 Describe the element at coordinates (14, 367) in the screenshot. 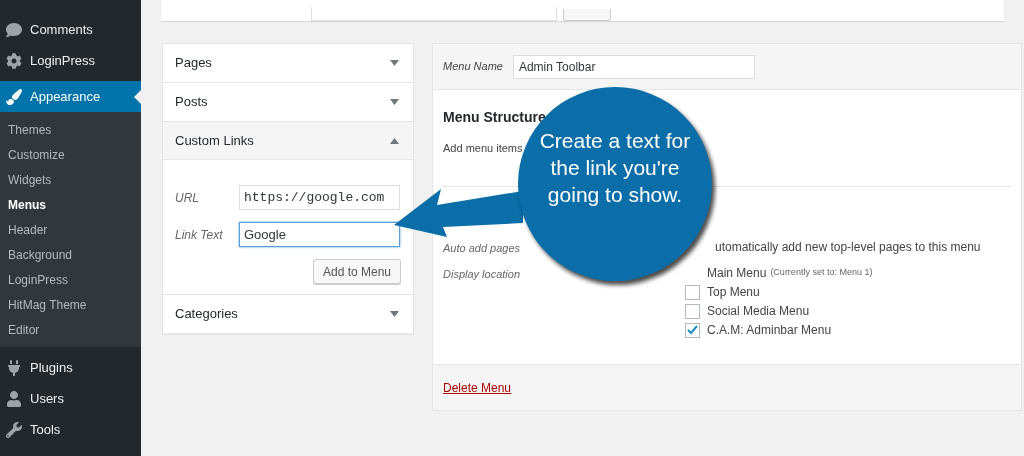

I see `plug-icon` at that location.